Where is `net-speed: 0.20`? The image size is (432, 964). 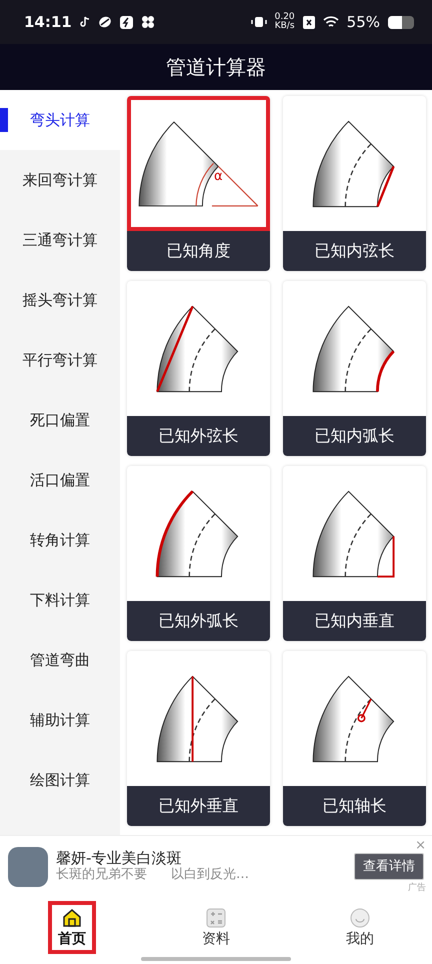
net-speed: 0.20 is located at coordinates (284, 17).